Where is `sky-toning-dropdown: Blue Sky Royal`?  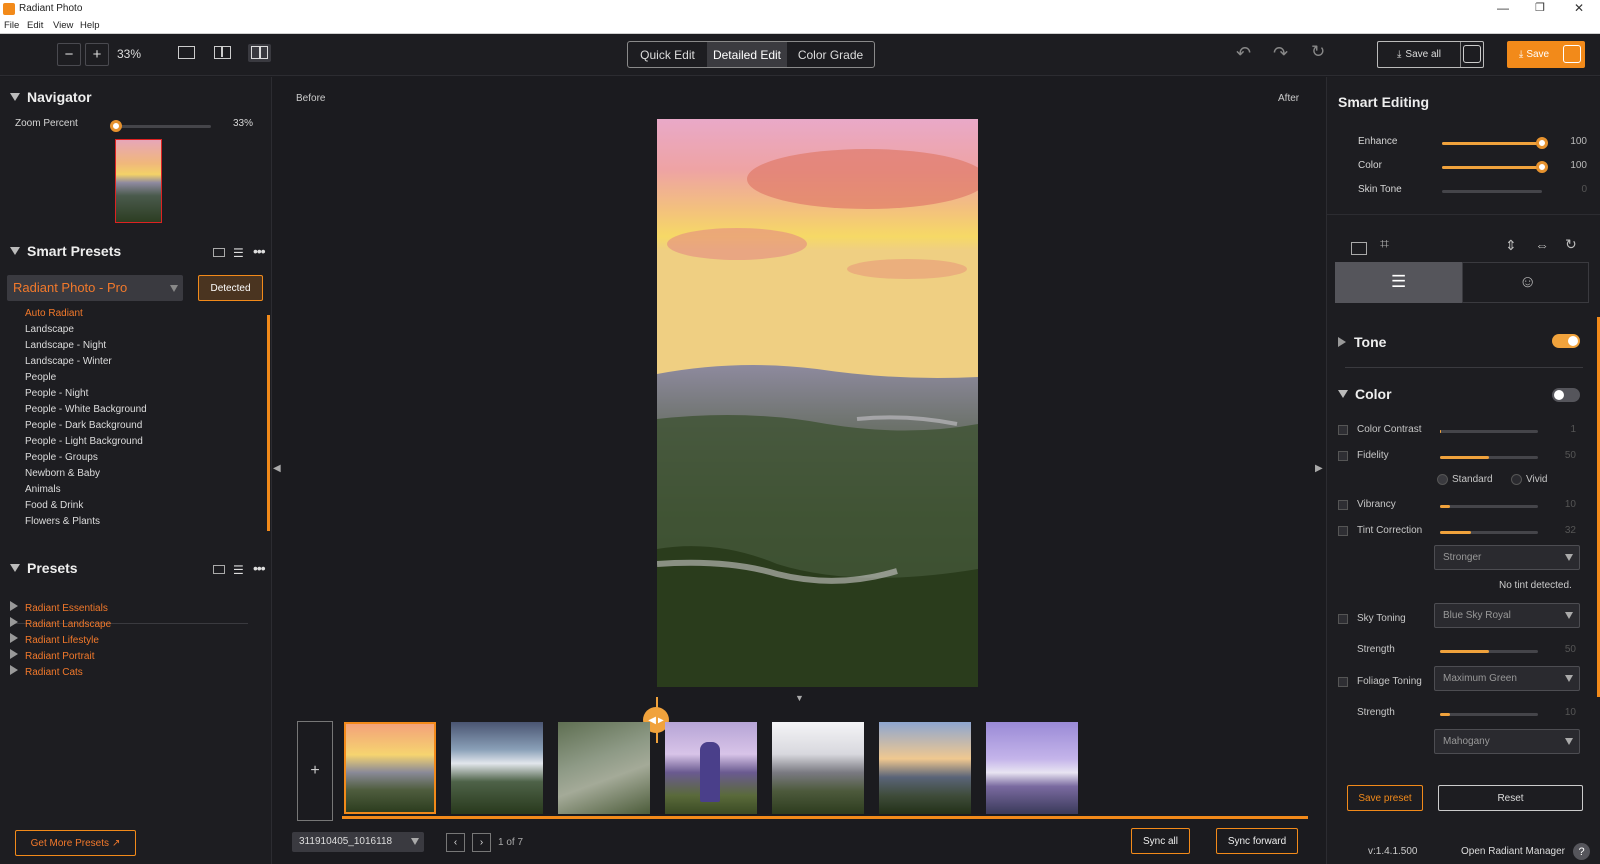
sky-toning-dropdown: Blue Sky Royal is located at coordinates (1507, 615).